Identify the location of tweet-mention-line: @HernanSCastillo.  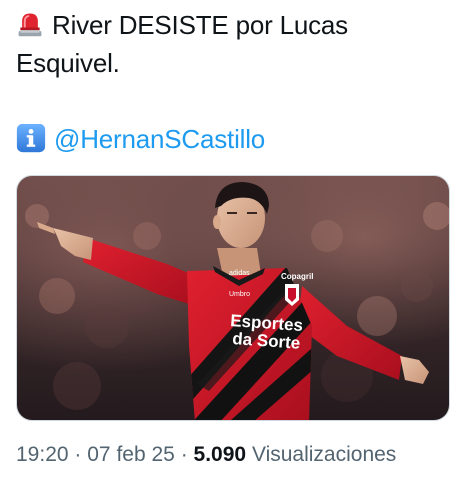
(236, 139).